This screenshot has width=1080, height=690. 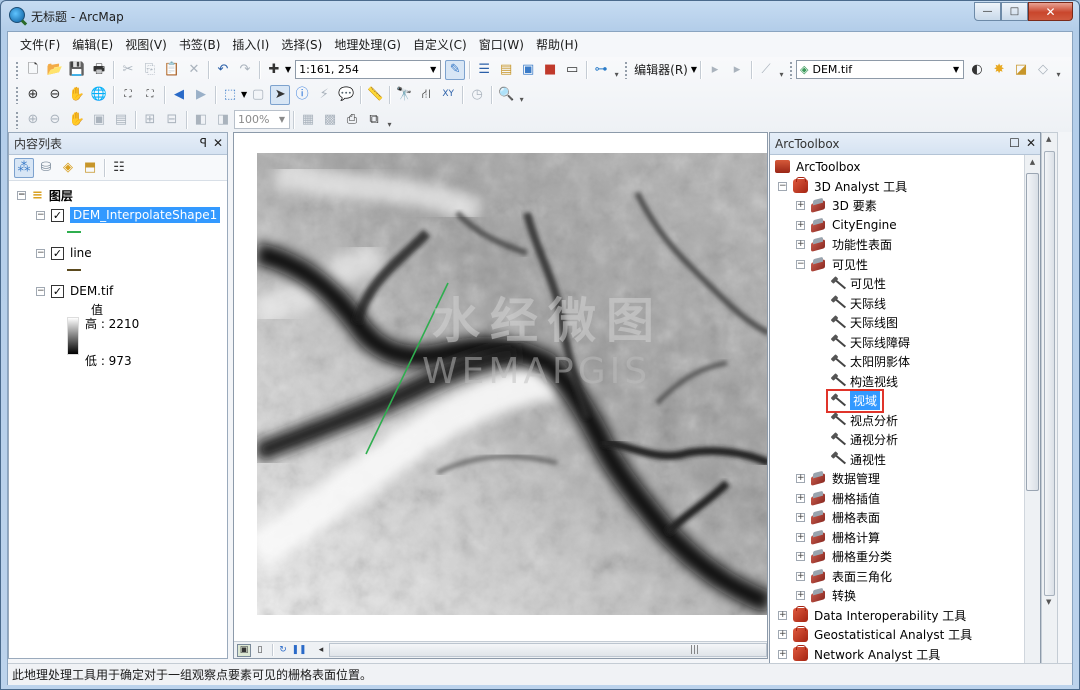 I want to click on focus-data-frame-icon: ▩, so click(x=330, y=120).